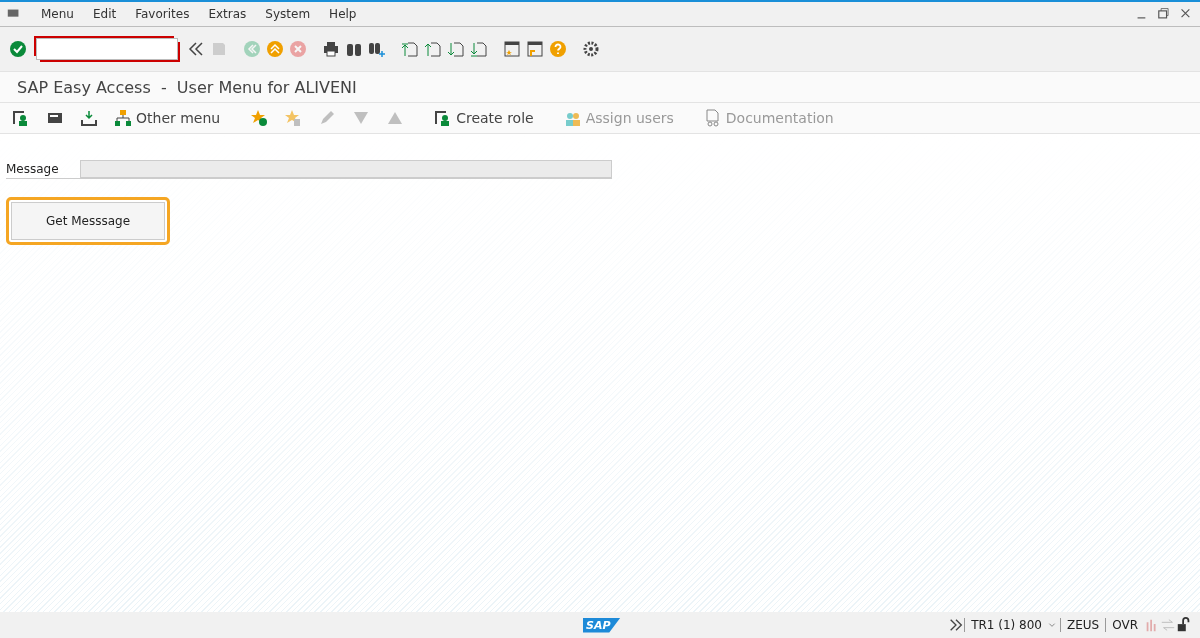 This screenshot has height=638, width=1200. I want to click on double-chevron-icon, so click(196, 49).